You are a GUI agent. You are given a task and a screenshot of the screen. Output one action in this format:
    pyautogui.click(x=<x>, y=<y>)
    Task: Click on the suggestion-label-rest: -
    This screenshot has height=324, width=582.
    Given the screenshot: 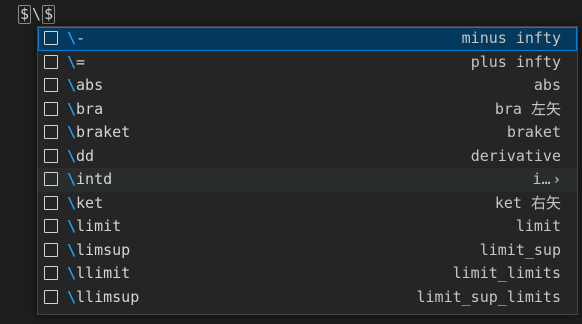 What is the action you would take?
    pyautogui.click(x=81, y=38)
    